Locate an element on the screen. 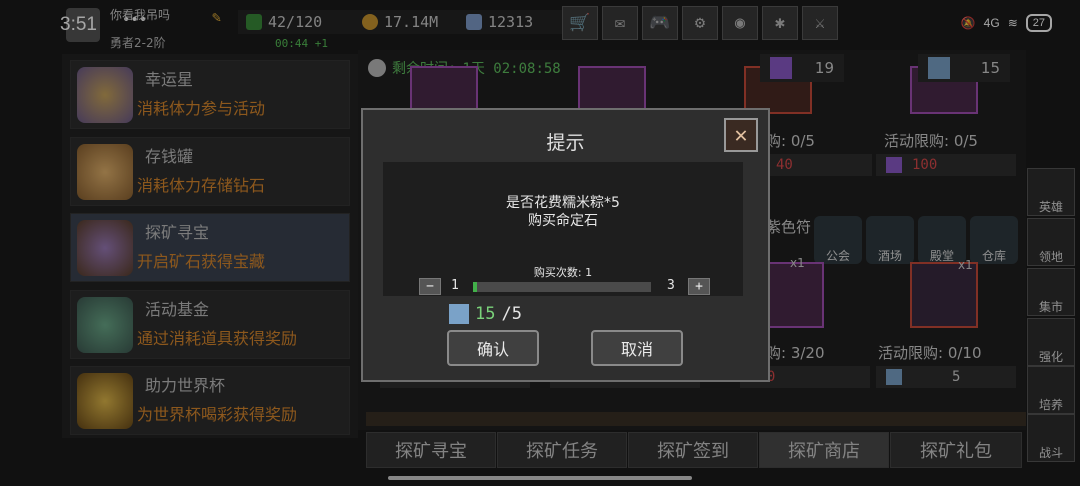 The image size is (1080, 486). message-line: 购买命定石 is located at coordinates (563, 221).